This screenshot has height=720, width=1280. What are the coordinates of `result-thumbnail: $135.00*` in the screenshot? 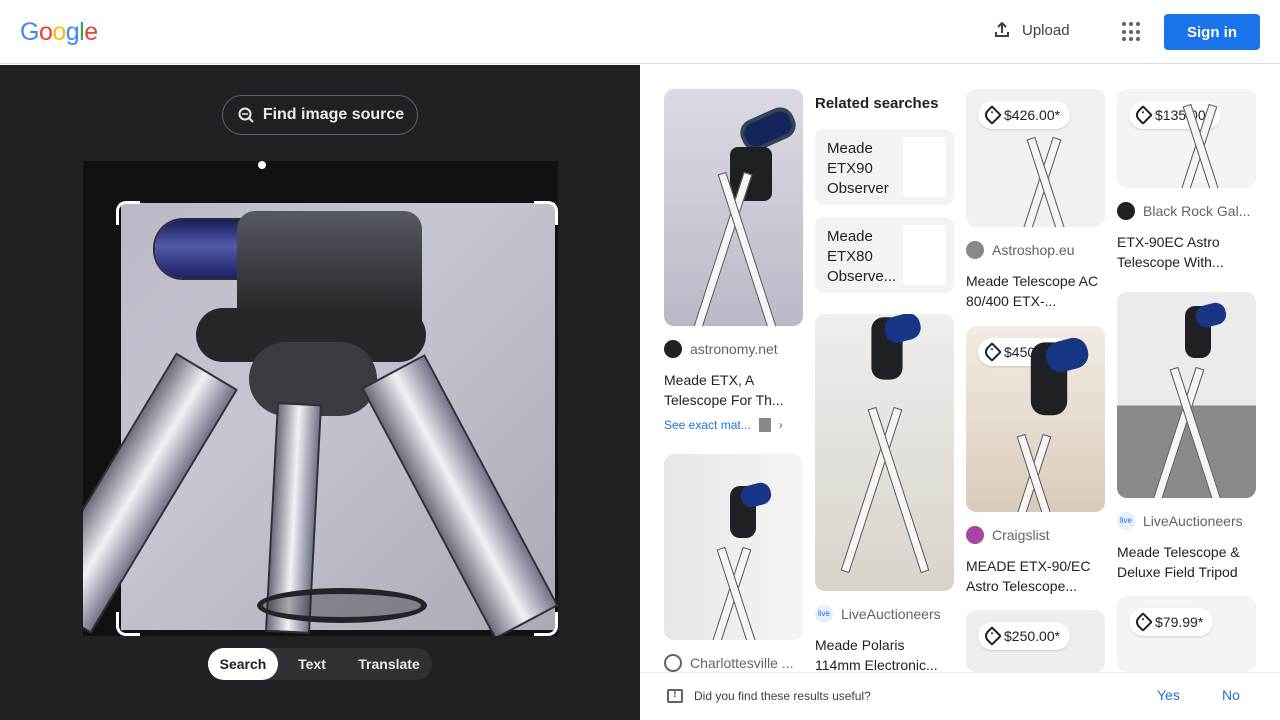 It's located at (1186, 138).